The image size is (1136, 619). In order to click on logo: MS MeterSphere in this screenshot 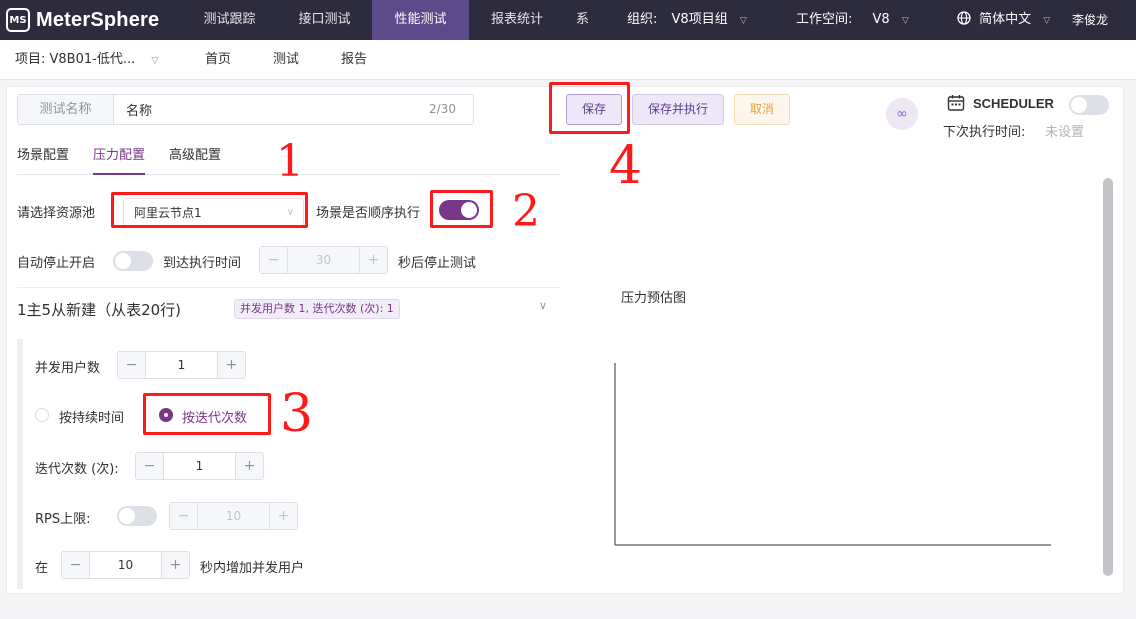, I will do `click(82, 20)`.